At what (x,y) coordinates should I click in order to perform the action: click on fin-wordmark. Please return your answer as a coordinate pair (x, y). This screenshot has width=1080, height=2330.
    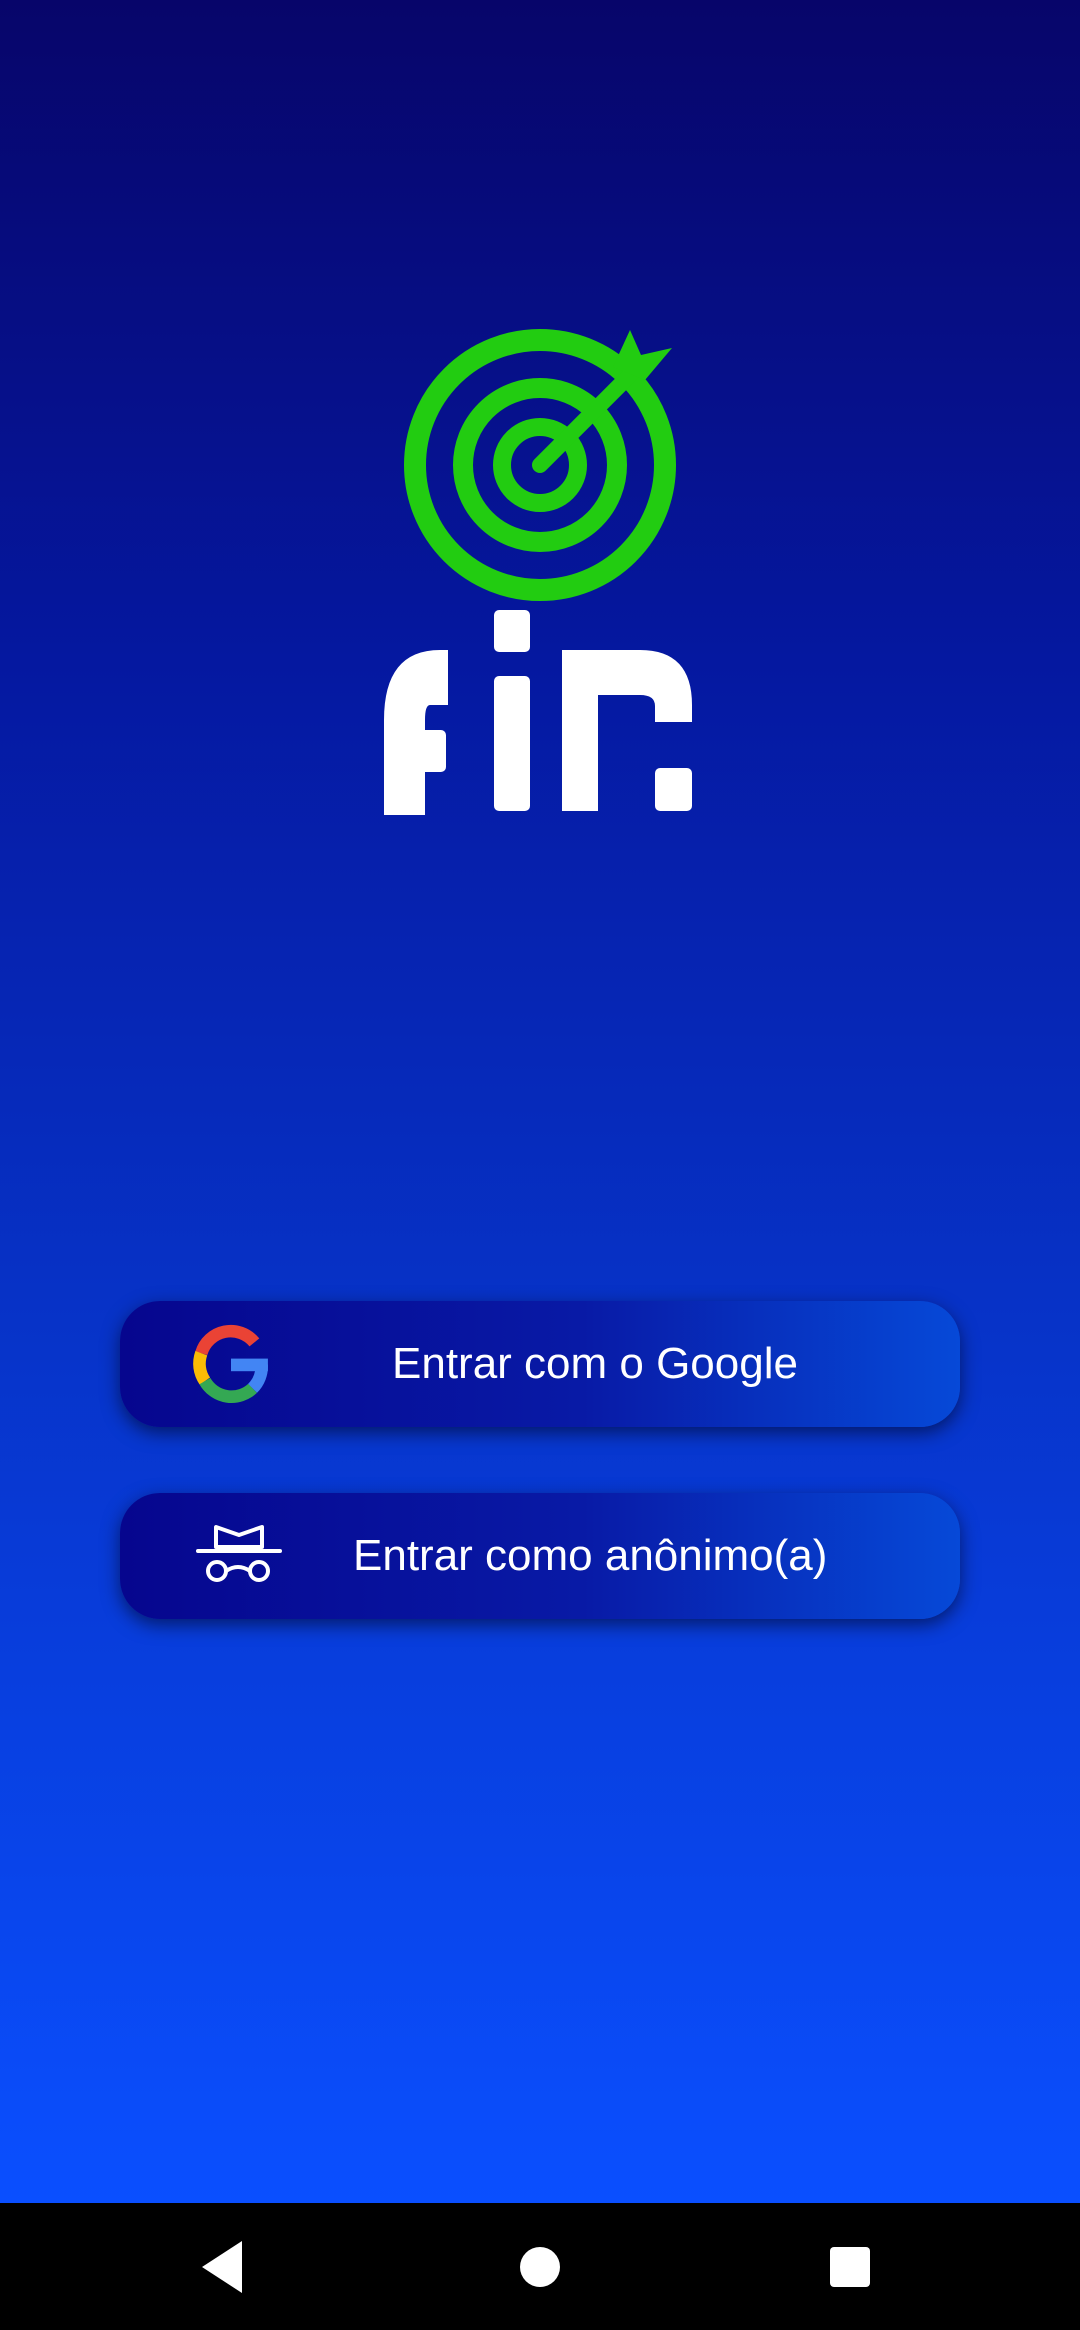
    Looking at the image, I should click on (538, 712).